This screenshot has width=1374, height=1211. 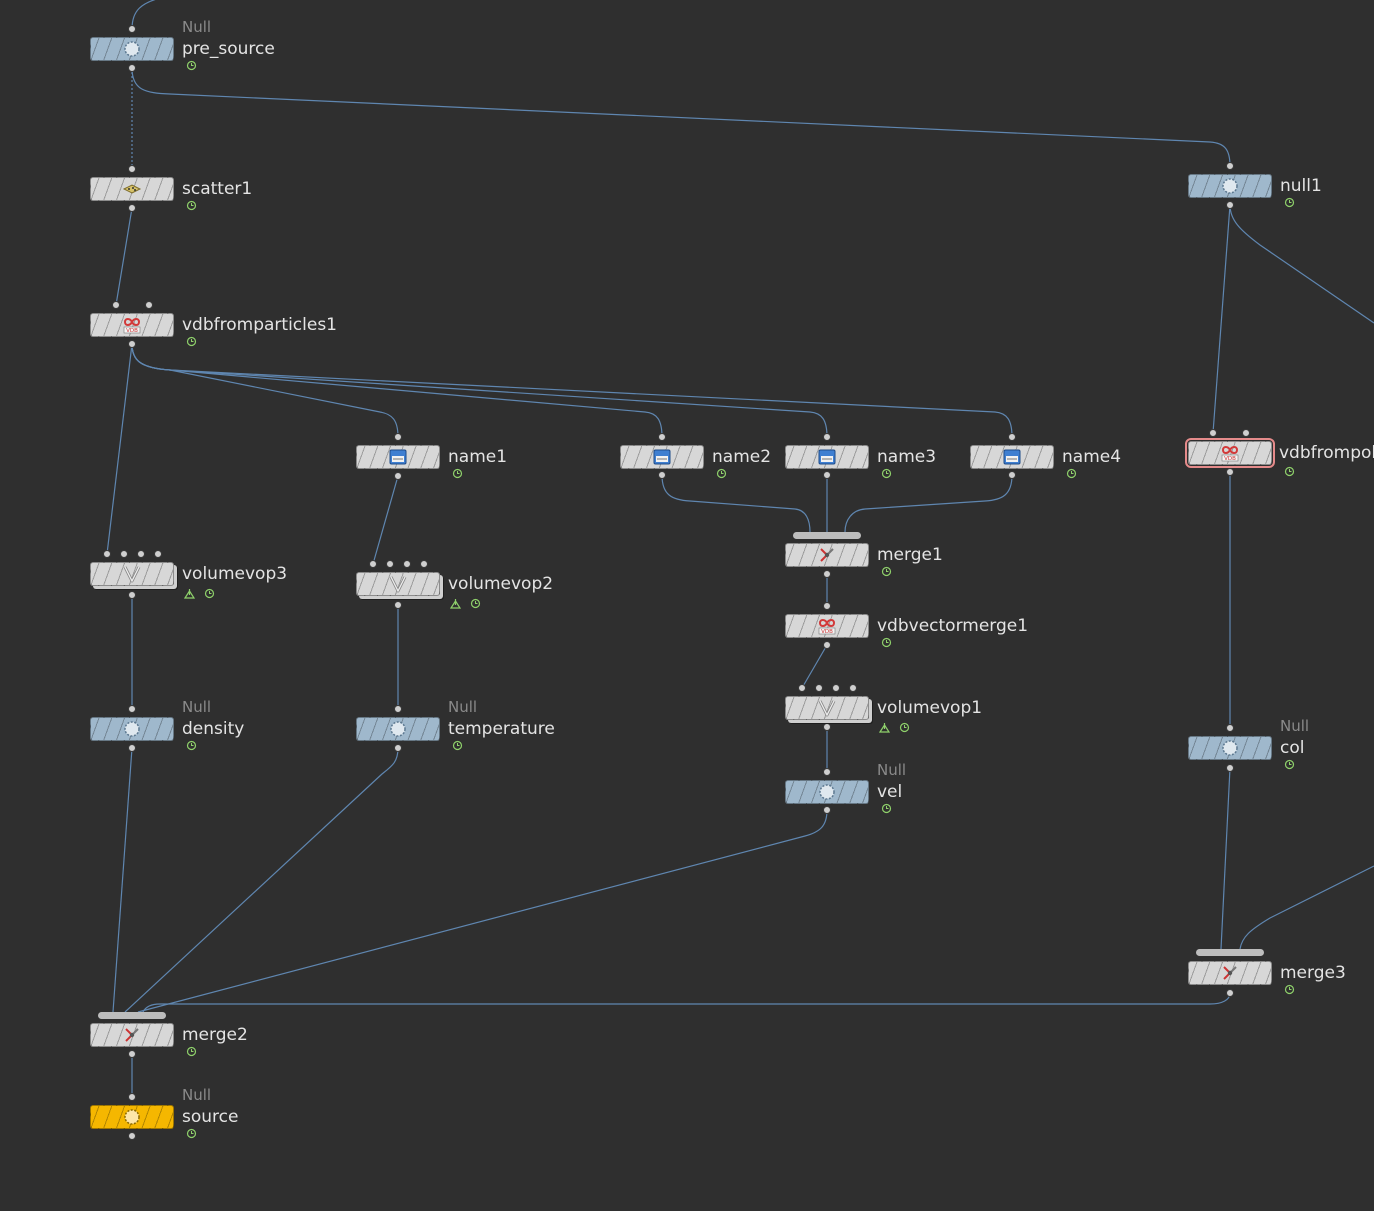 I want to click on node-name-label: merge1, so click(x=910, y=555).